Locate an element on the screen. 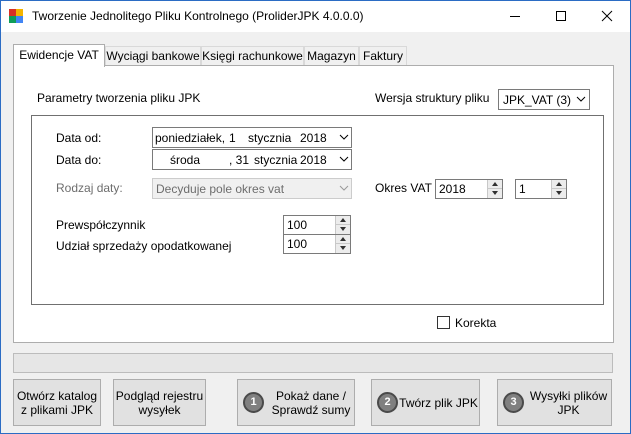 This screenshot has height=434, width=631. taxable-sales-share-value: 100 is located at coordinates (297, 244).